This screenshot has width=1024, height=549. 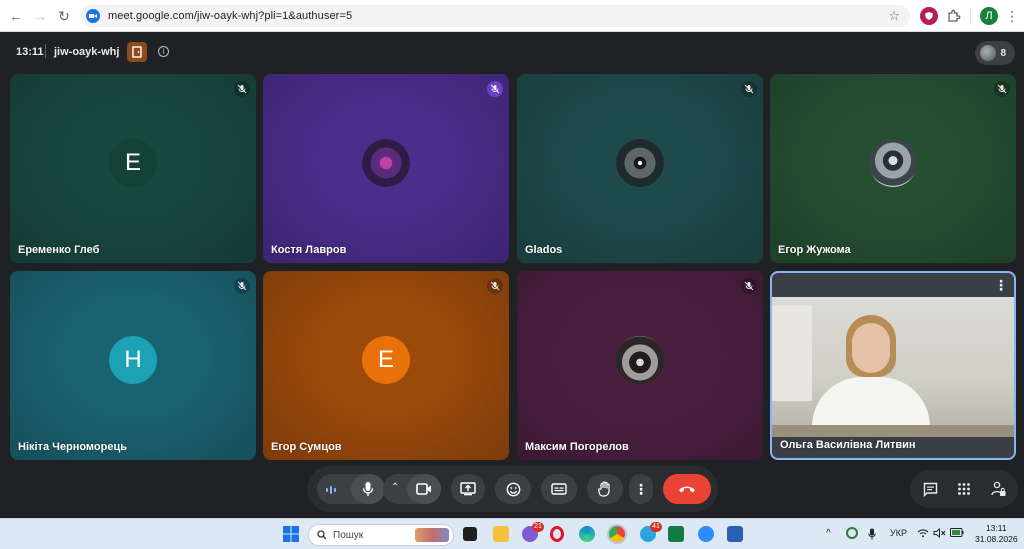 I want to click on mic-button, so click(x=368, y=489).